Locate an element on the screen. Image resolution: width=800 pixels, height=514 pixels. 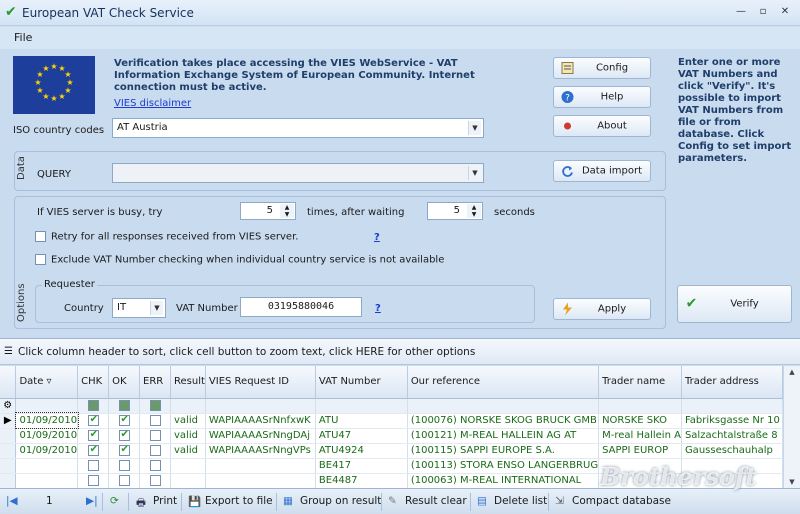
column-header-err: ERR is located at coordinates (155, 382).